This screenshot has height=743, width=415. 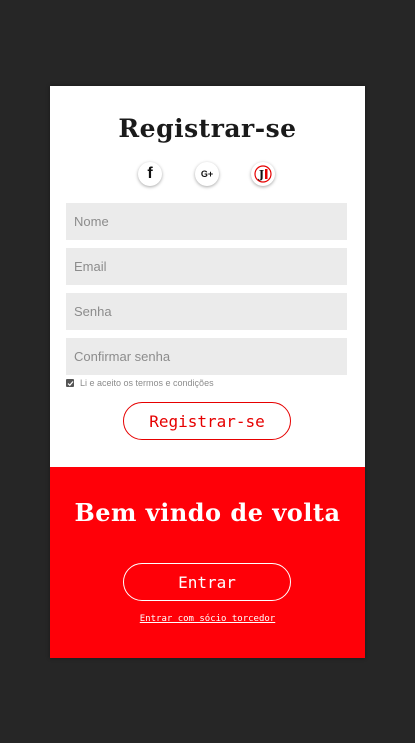 What do you see at coordinates (206, 221) in the screenshot?
I see `name-field` at bounding box center [206, 221].